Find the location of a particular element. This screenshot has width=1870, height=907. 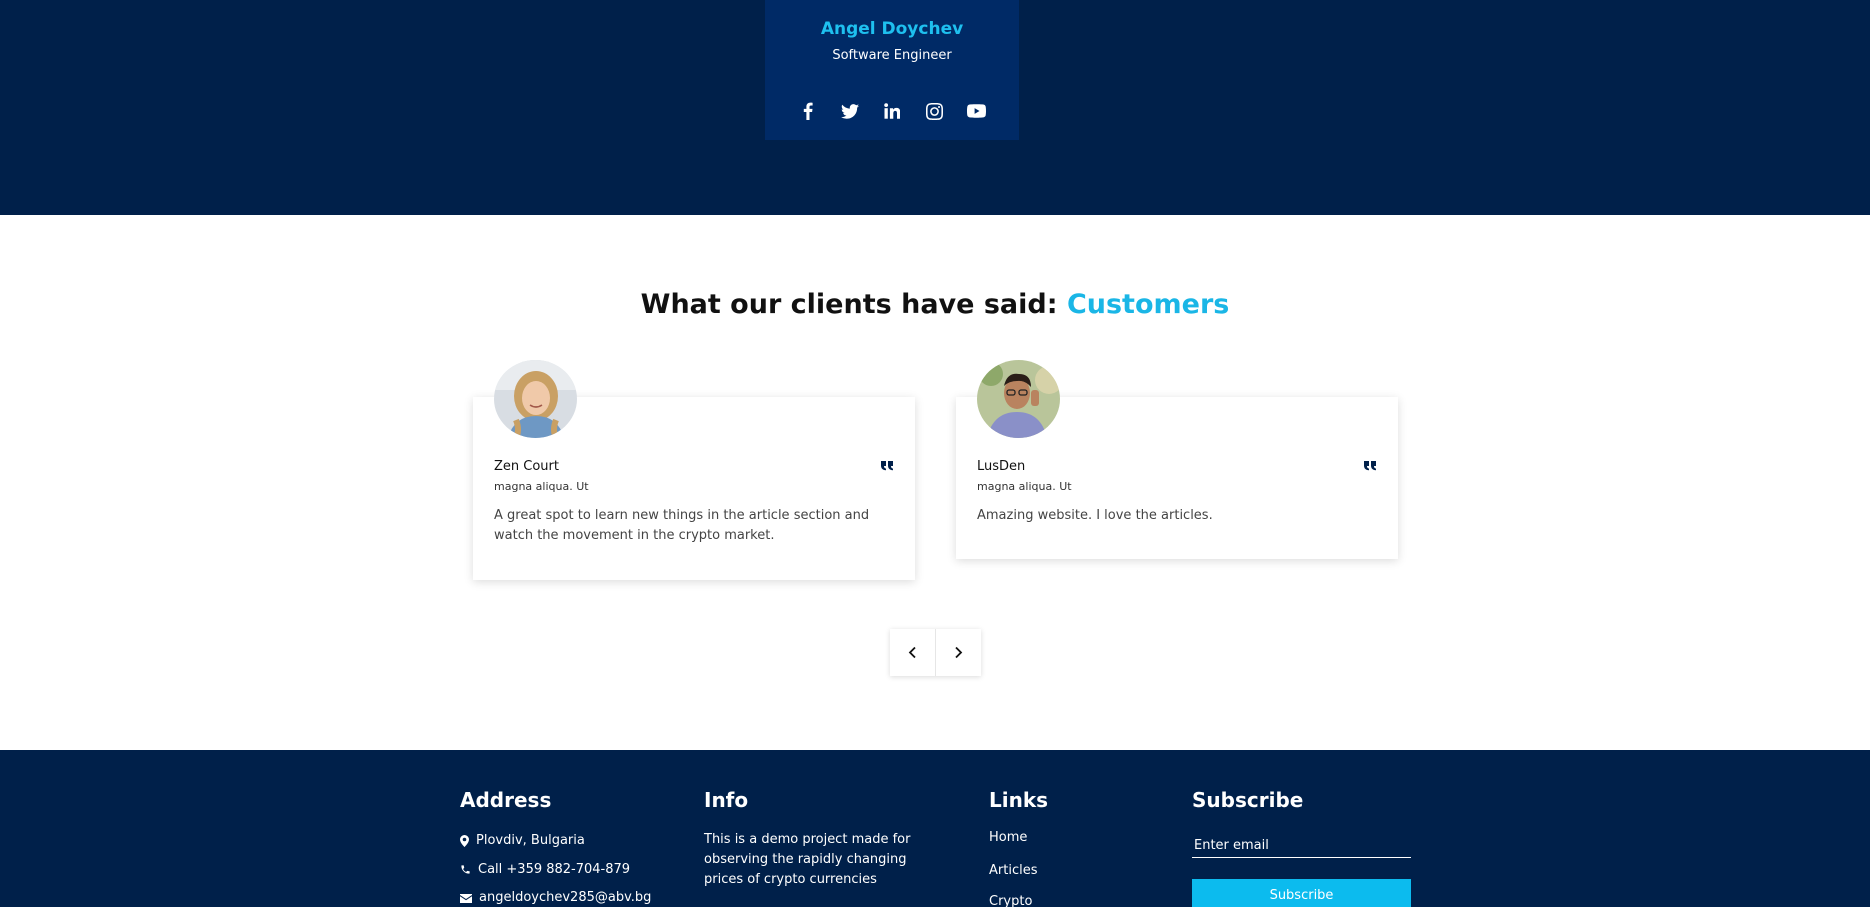

carousel-pager is located at coordinates (935, 652).